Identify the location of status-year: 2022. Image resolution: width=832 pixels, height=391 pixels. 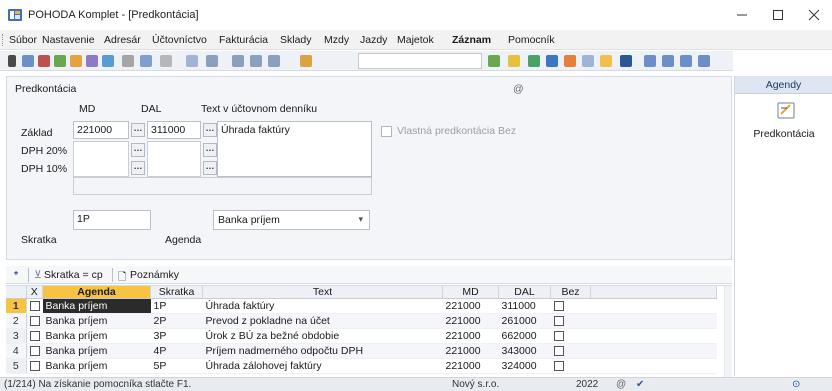
(587, 384).